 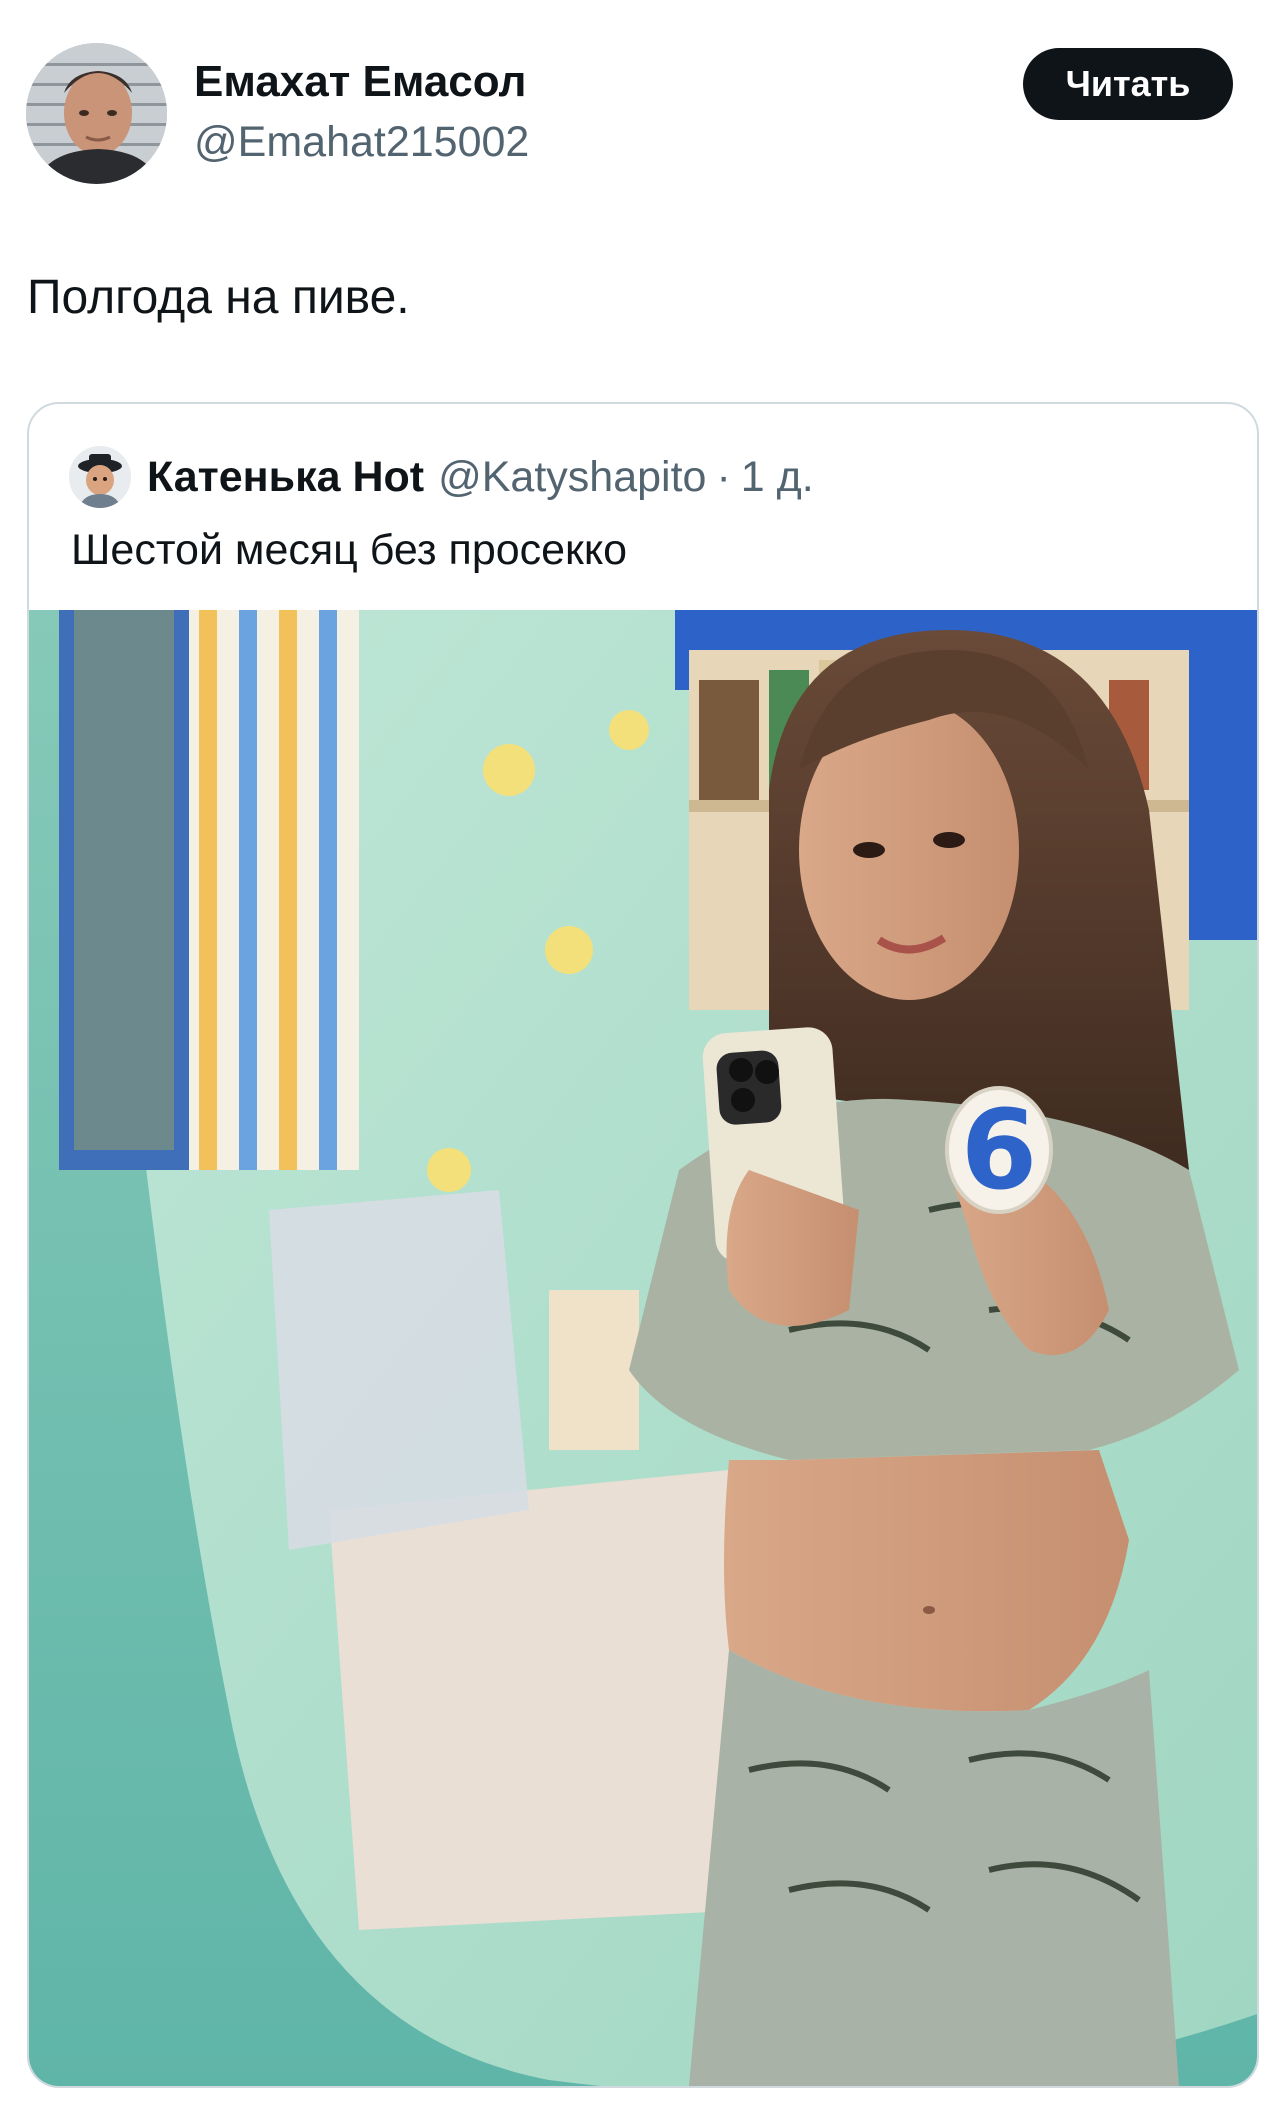 I want to click on quoted-tweet-header: Катенька Hot @Katyshapito · 1 д., so click(x=441, y=477).